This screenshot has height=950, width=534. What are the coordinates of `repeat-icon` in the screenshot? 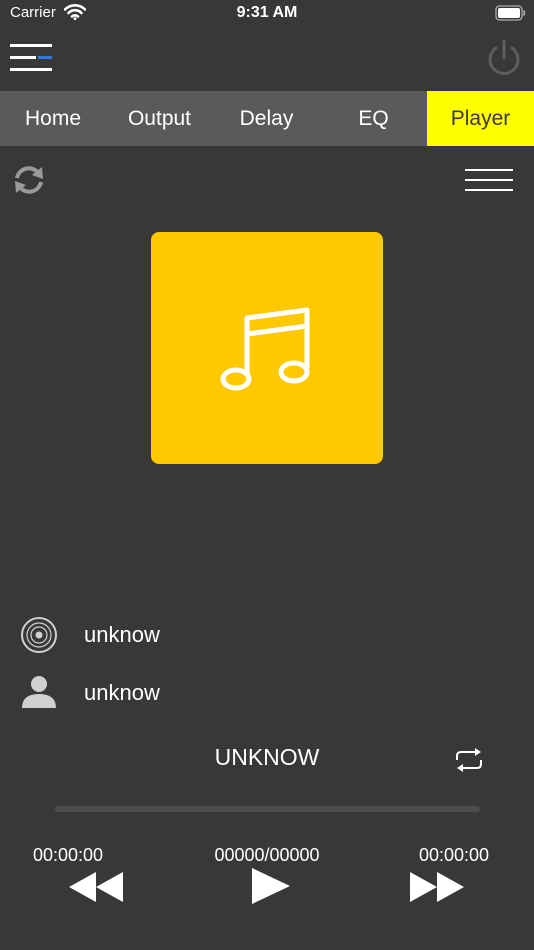 It's located at (469, 760).